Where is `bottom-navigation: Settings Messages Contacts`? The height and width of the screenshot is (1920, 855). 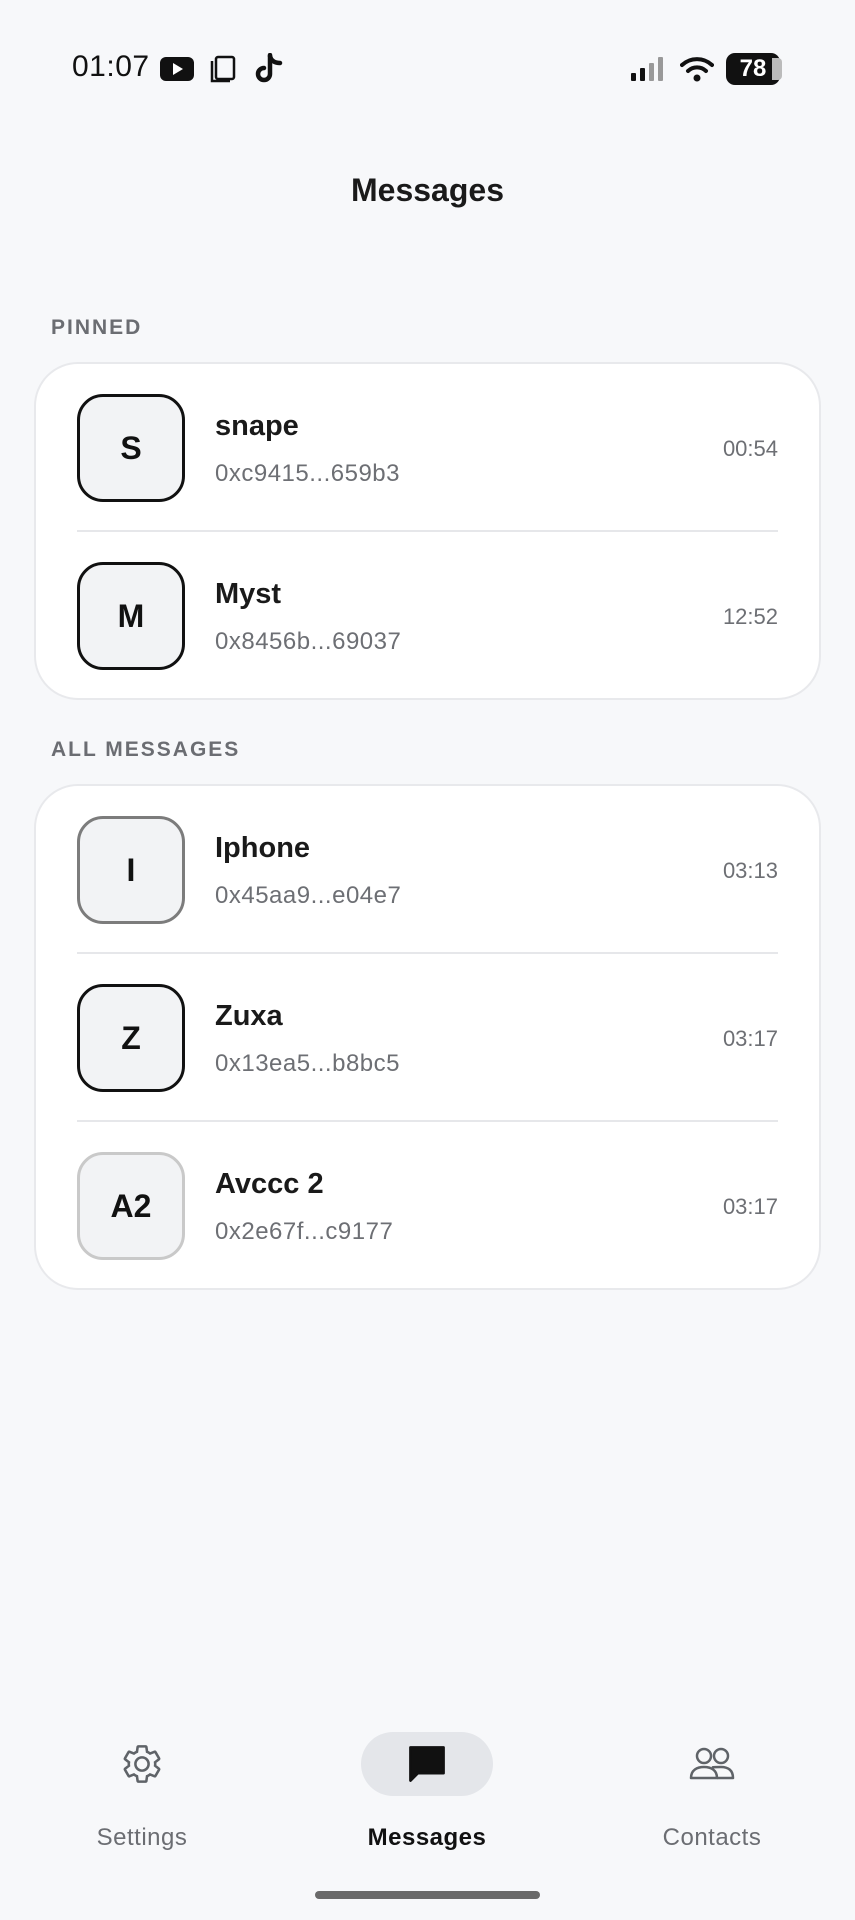 bottom-navigation: Settings Messages Contacts is located at coordinates (427, 1820).